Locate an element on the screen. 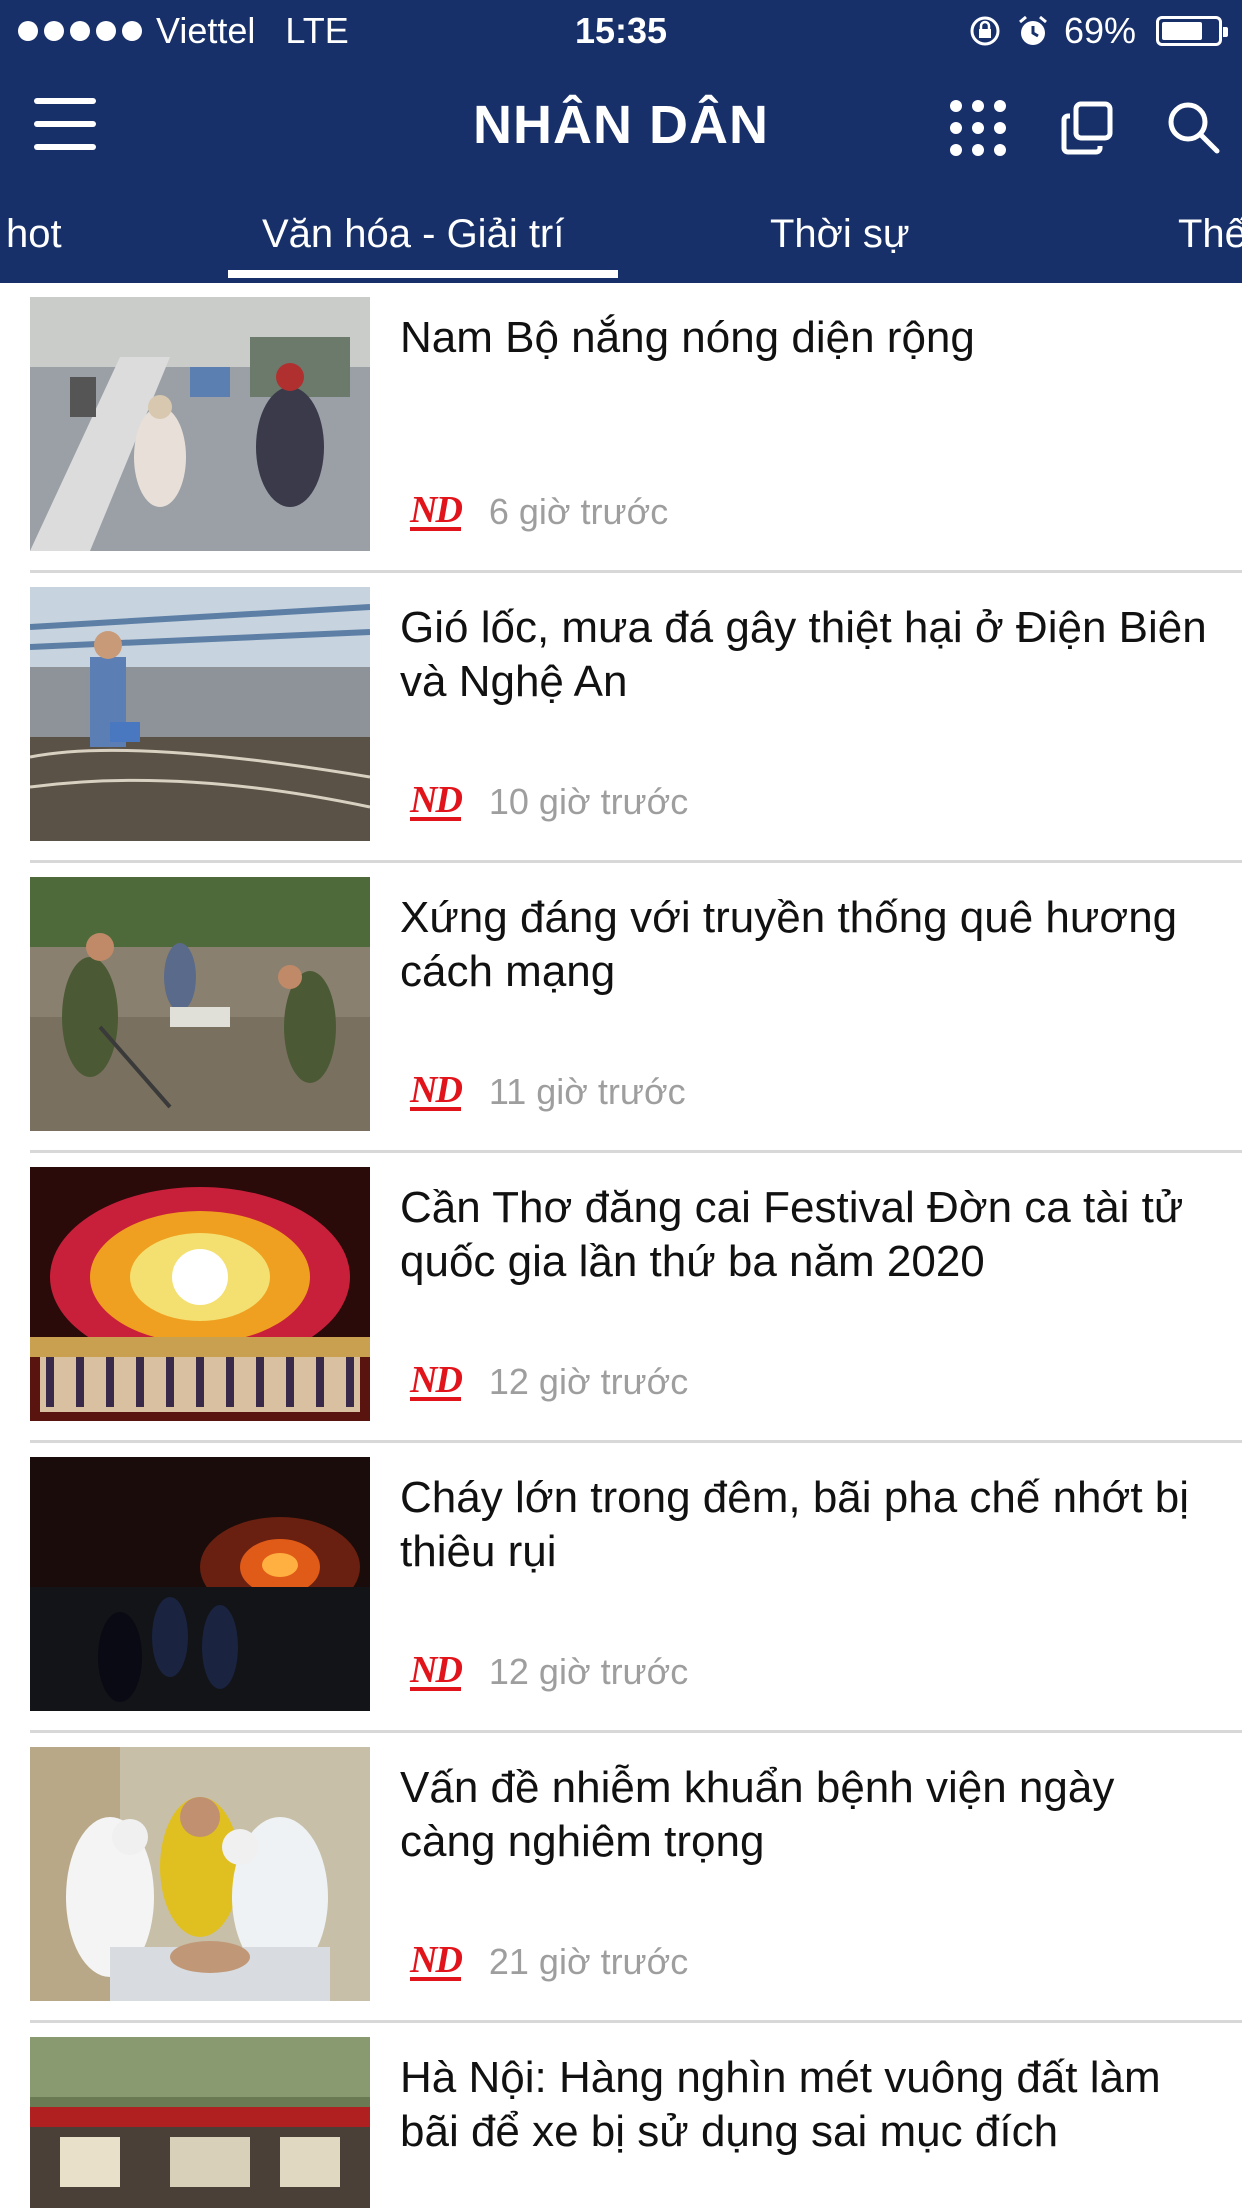 Image resolution: width=1242 pixels, height=2208 pixels. tab-van-hoa-giai-tri: Văn hóa - Giải trí is located at coordinates (413, 234).